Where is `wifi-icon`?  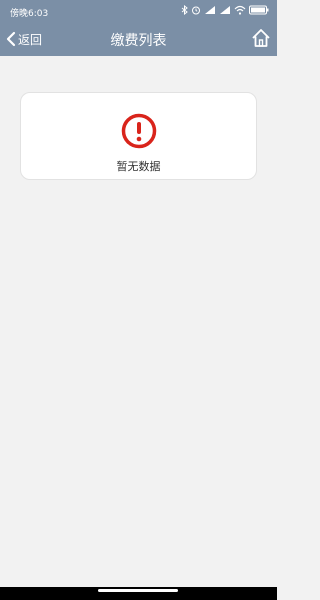 wifi-icon is located at coordinates (240, 10).